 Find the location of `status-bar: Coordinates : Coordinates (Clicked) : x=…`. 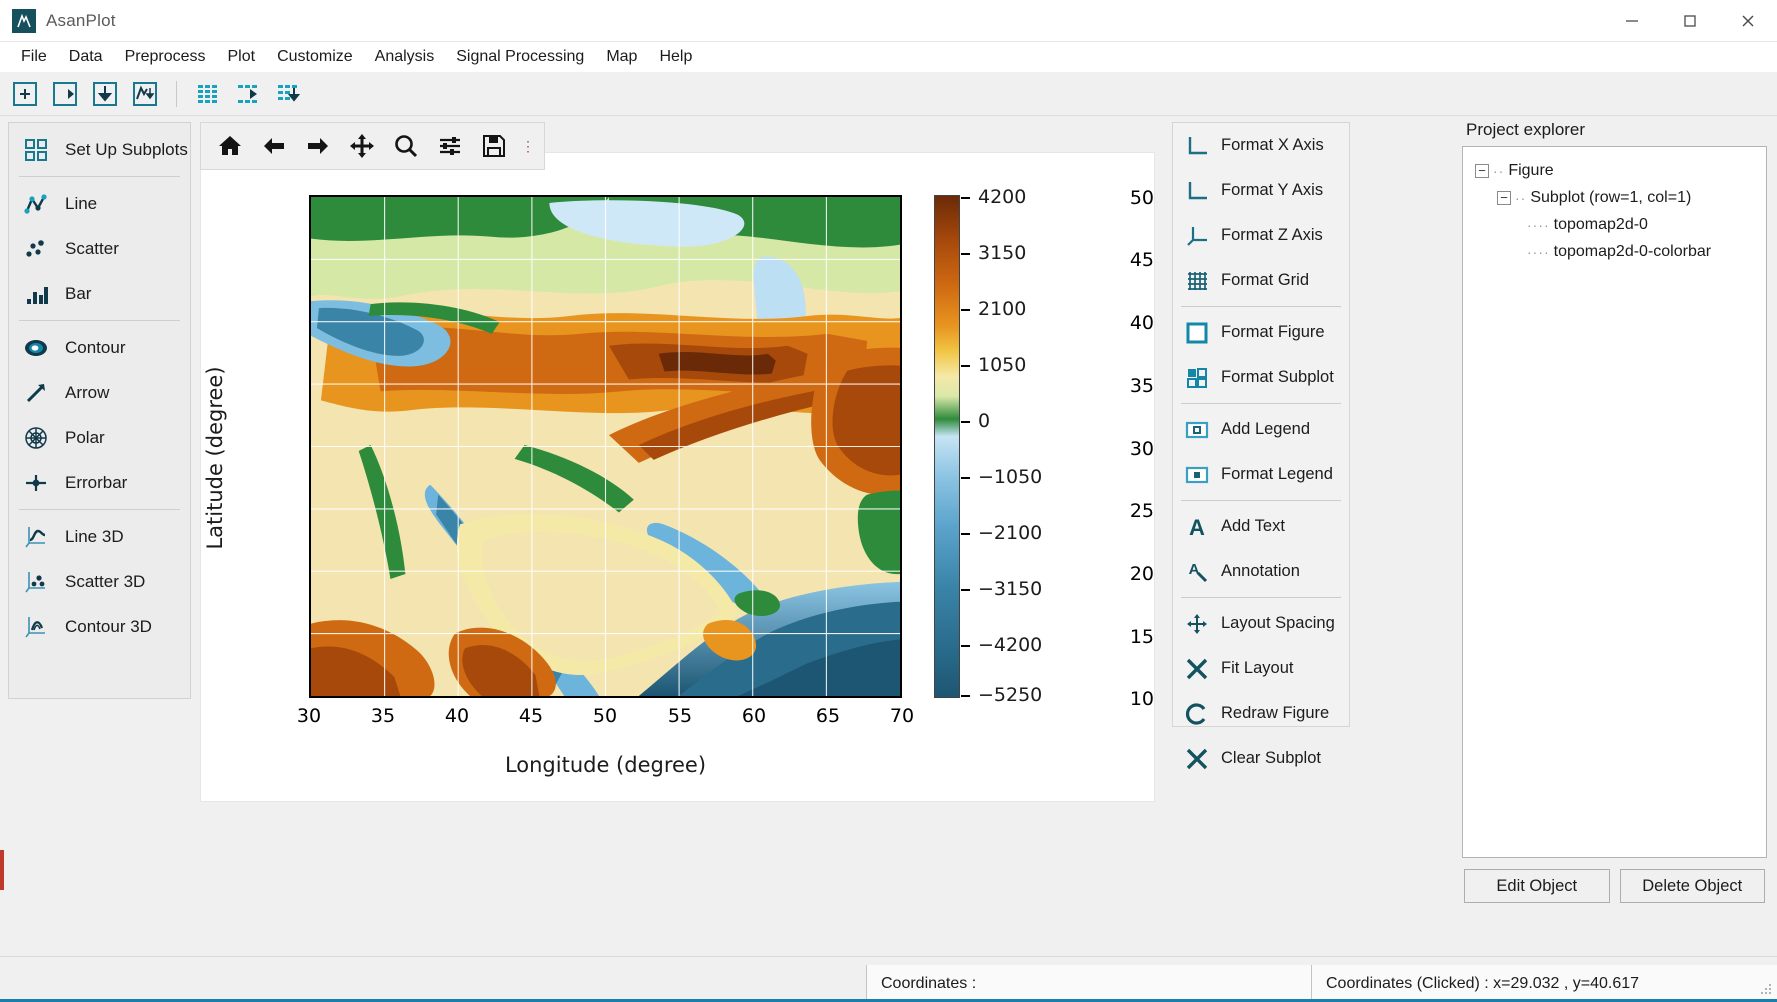

status-bar: Coordinates : Coordinates (Clicked) : x=… is located at coordinates (888, 979).